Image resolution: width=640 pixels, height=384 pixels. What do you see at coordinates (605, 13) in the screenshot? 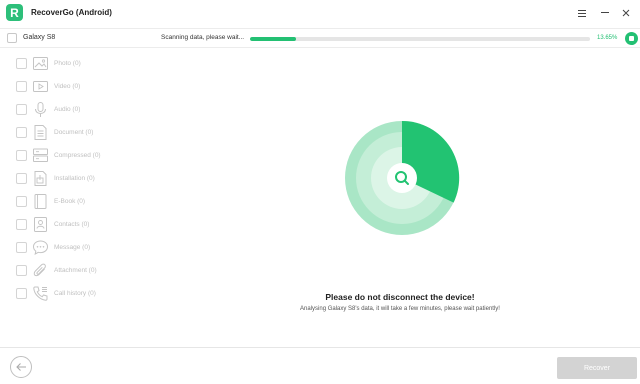
I see `minimize-icon` at bounding box center [605, 13].